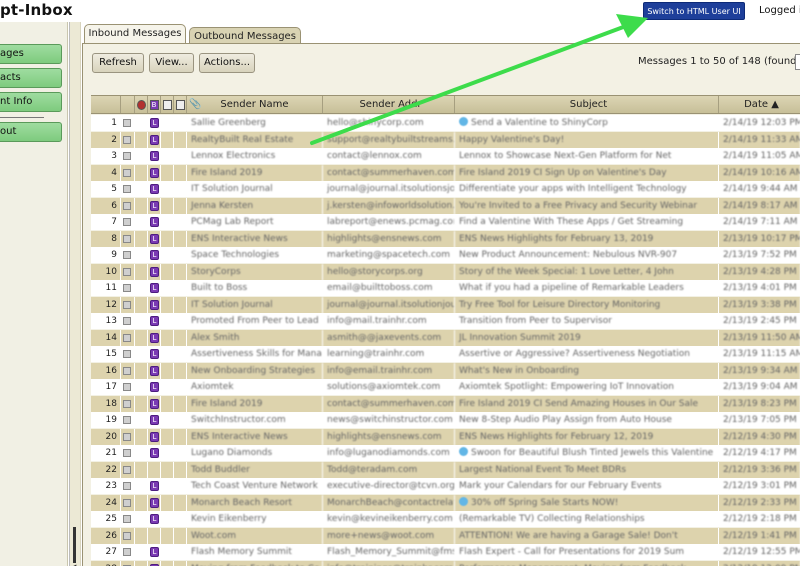 This screenshot has height=566, width=800. What do you see at coordinates (389, 387) in the screenshot?
I see `sender-addr: solutions@axiomtek.com` at bounding box center [389, 387].